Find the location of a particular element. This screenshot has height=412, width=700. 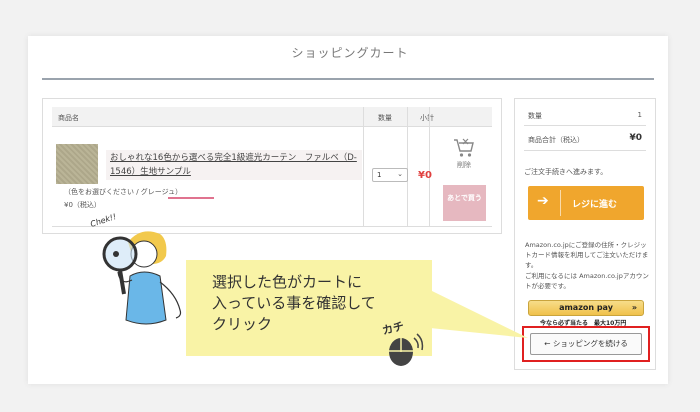

color-highlight-underline is located at coordinates (191, 198).